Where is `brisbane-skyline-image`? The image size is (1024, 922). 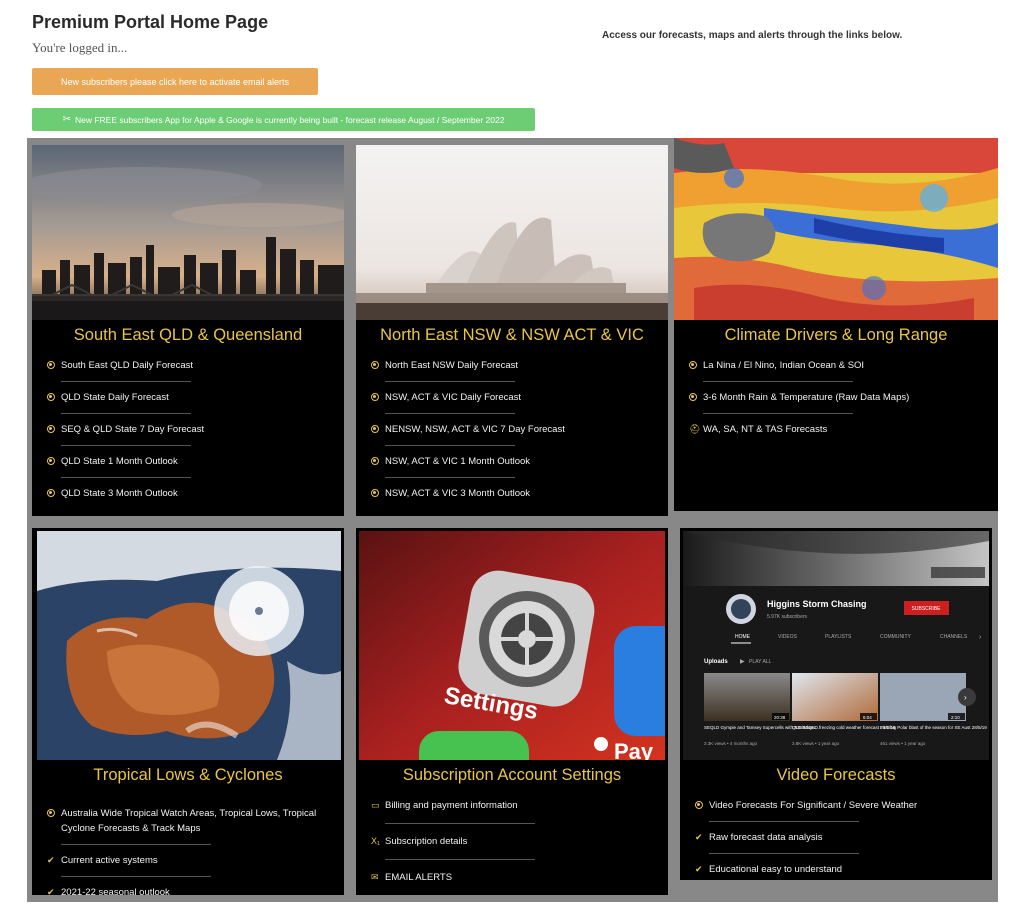
brisbane-skyline-image is located at coordinates (188, 232).